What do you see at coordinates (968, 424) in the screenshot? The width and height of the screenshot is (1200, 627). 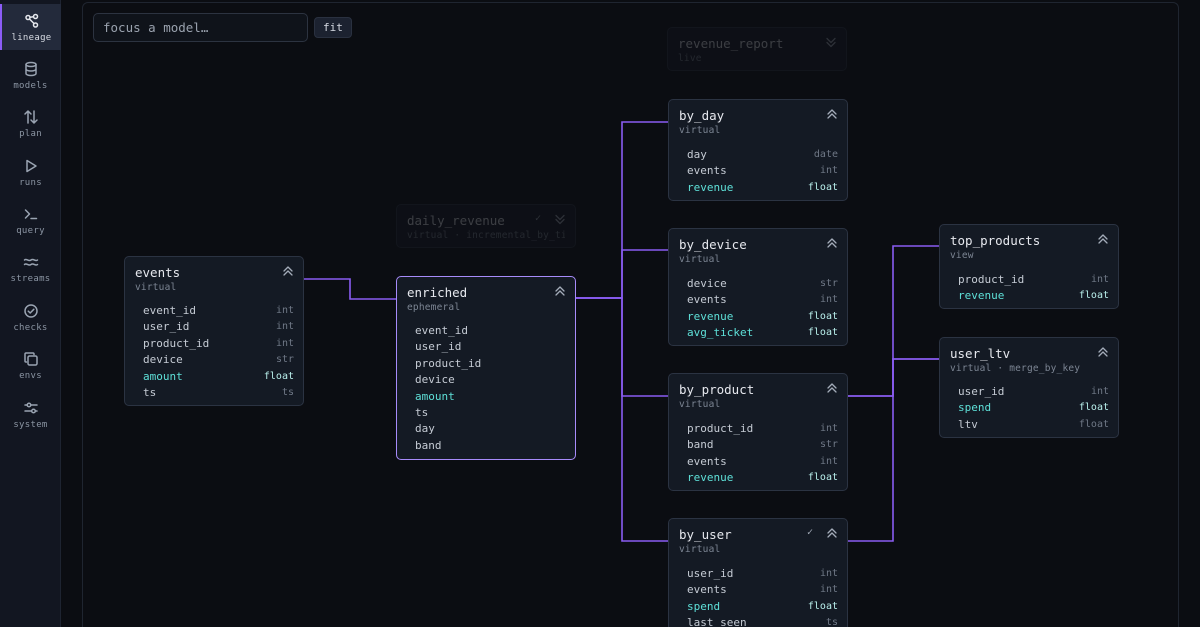 I see `column-name: ltv` at bounding box center [968, 424].